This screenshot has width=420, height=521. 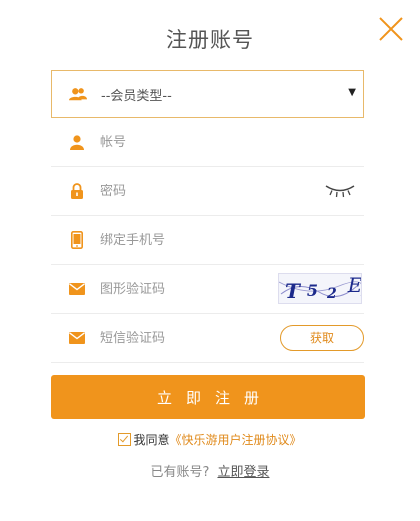 I want to click on dropdown-caret-icon: ▼, so click(x=352, y=92).